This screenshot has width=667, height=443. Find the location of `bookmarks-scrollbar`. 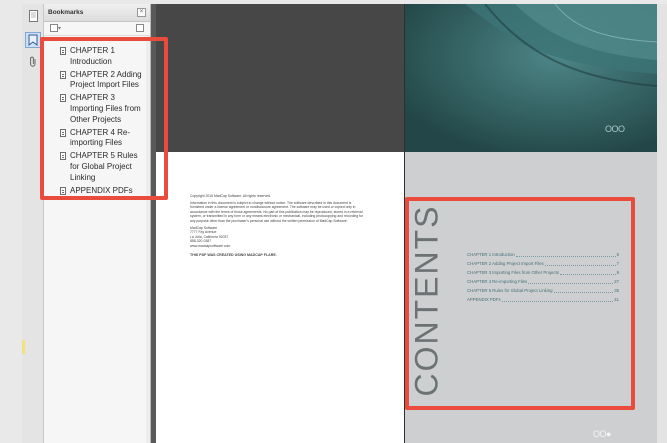

bookmarks-scrollbar is located at coordinates (148, 239).